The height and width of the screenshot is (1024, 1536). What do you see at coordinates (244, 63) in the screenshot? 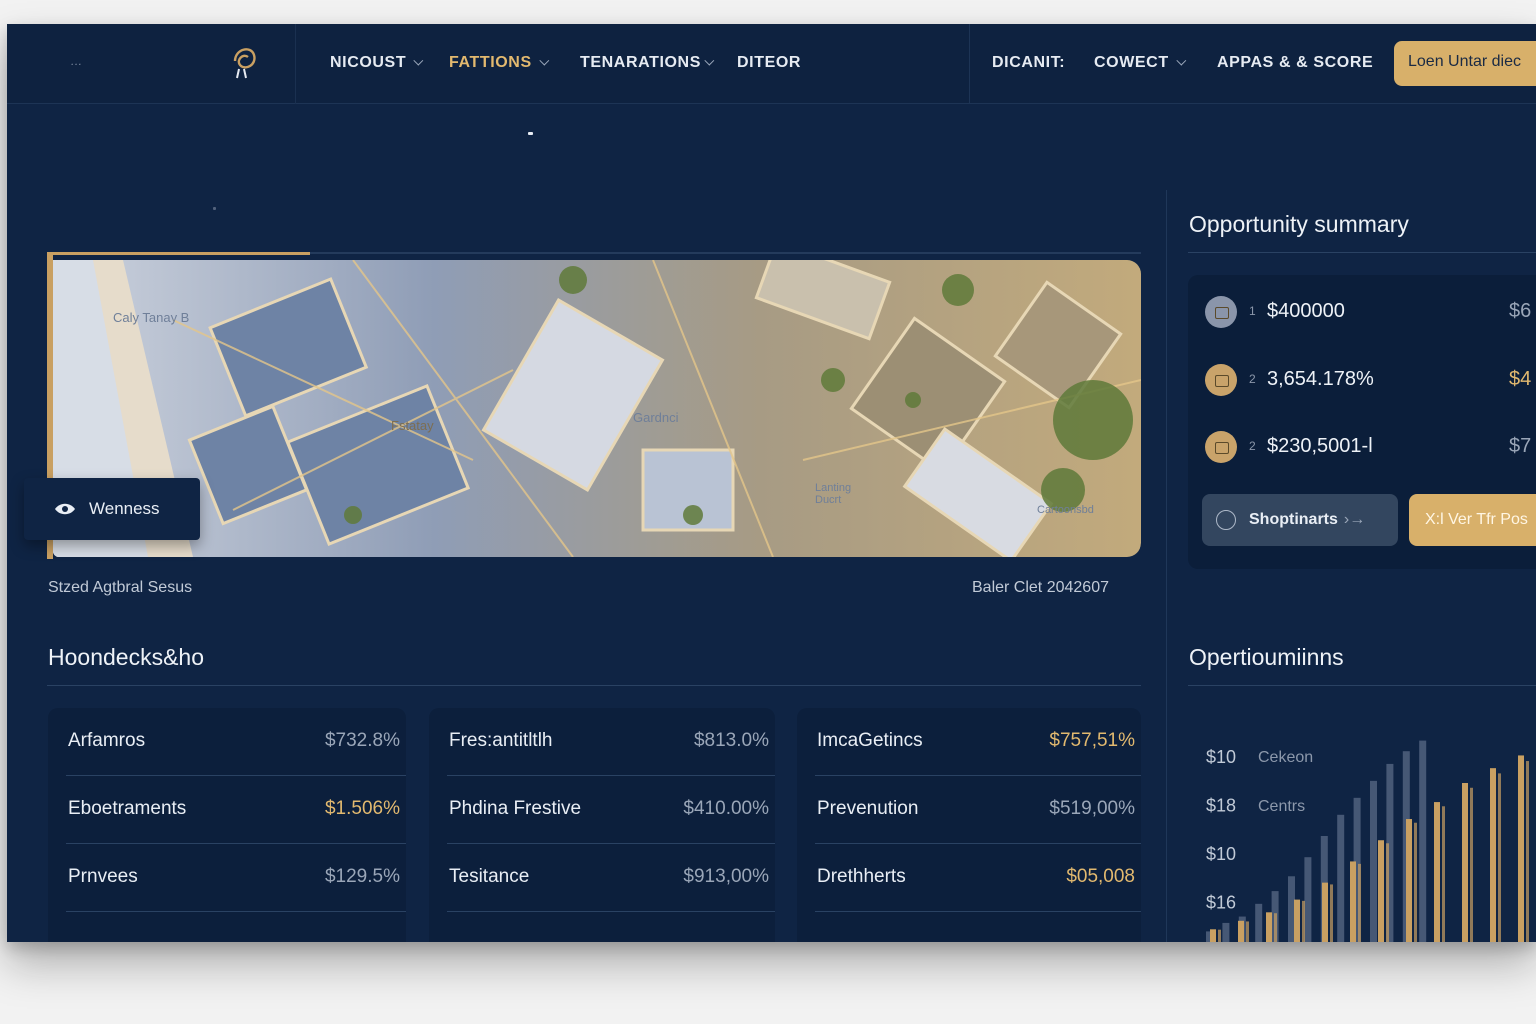
I see `leaf-logo-icon` at bounding box center [244, 63].